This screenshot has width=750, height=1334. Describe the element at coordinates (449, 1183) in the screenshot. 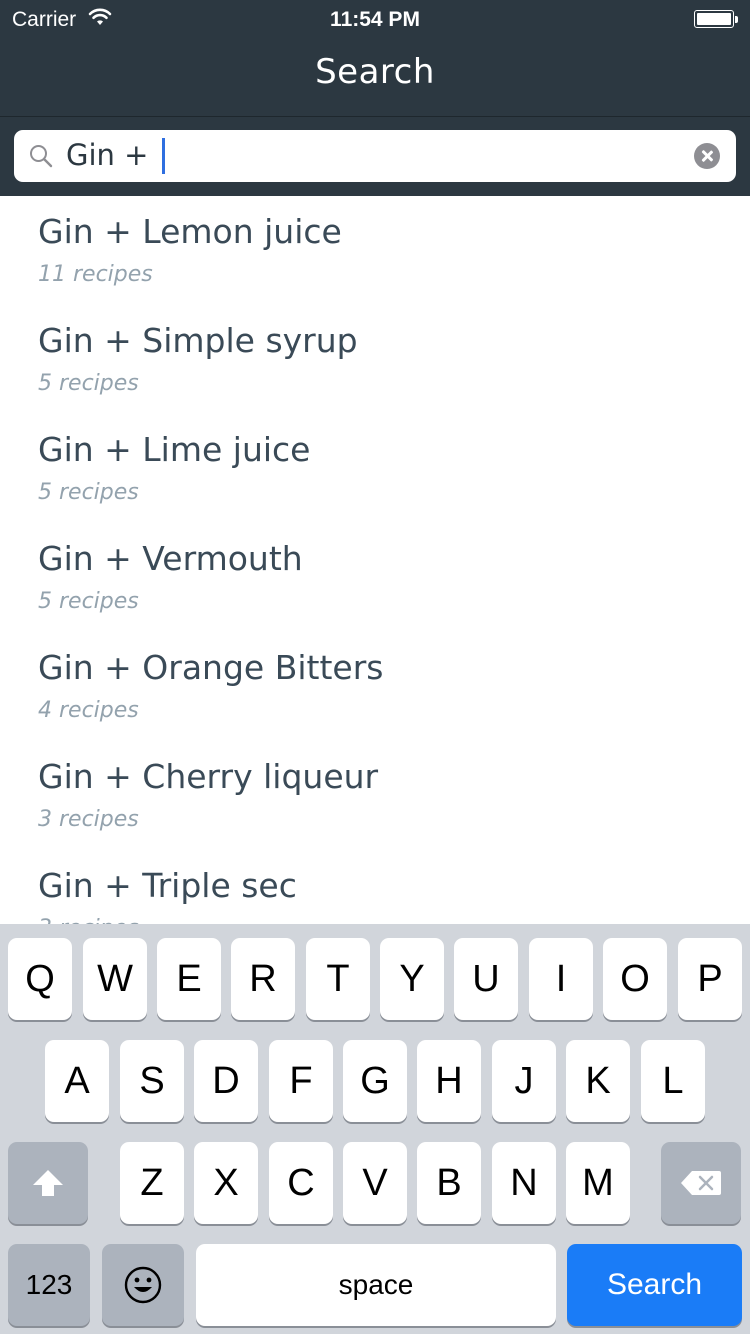

I see `key-b: B` at that location.